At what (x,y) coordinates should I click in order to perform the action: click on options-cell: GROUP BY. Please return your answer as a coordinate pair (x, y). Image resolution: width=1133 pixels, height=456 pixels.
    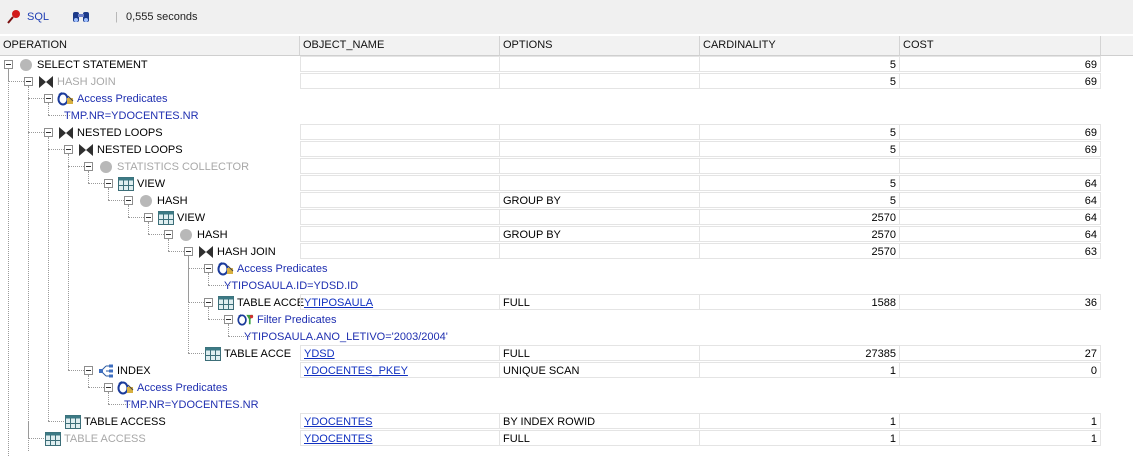
    Looking at the image, I should click on (600, 234).